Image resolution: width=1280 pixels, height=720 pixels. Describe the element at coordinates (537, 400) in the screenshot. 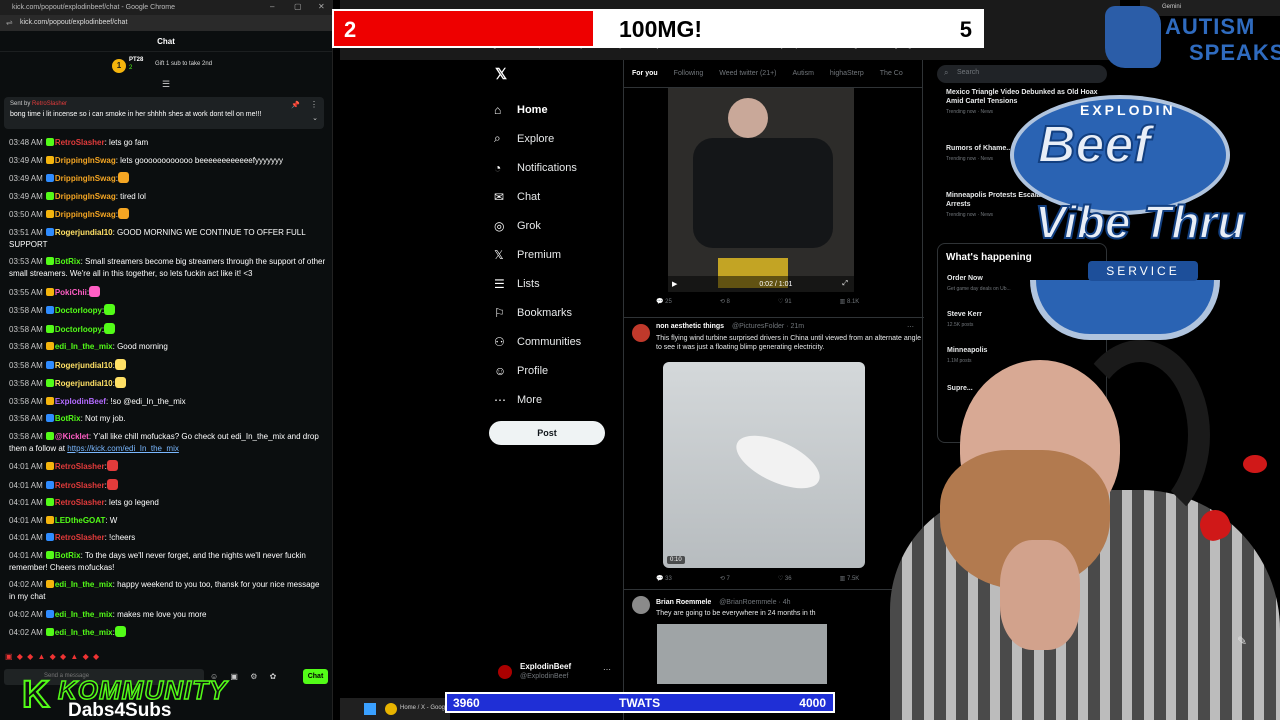

I see `nav-item-more: ⋯ More` at that location.